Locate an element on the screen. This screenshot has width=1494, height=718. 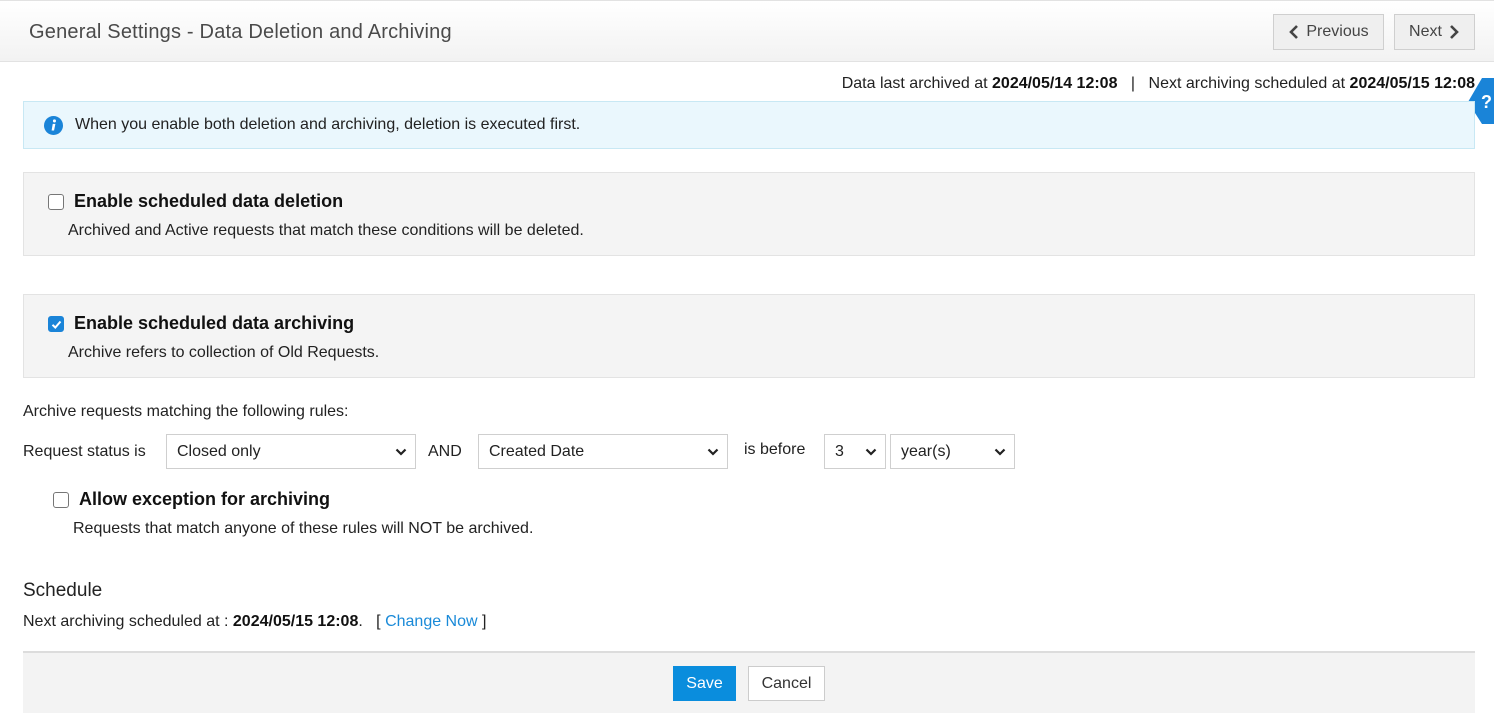
info-icon is located at coordinates (53, 125).